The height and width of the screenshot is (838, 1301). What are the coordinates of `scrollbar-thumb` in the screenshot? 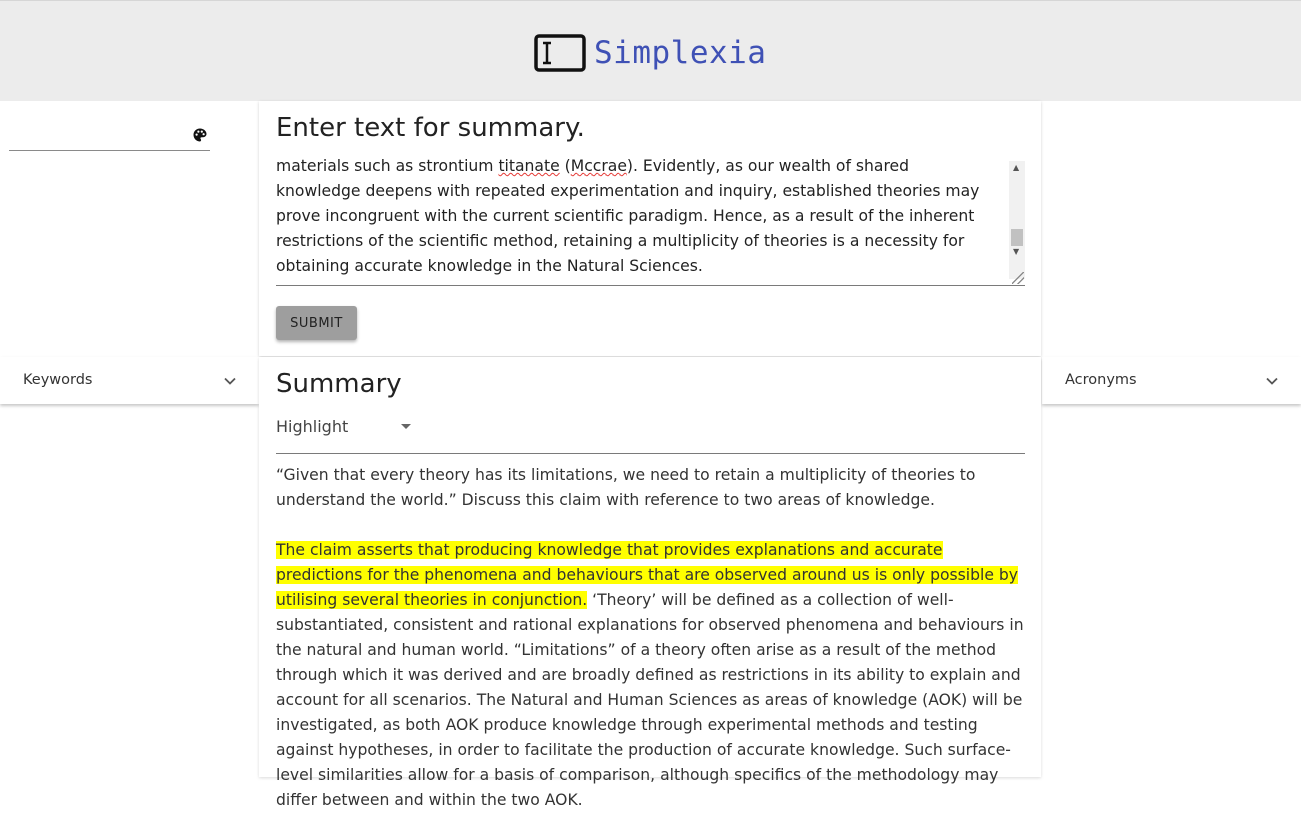 It's located at (1017, 237).